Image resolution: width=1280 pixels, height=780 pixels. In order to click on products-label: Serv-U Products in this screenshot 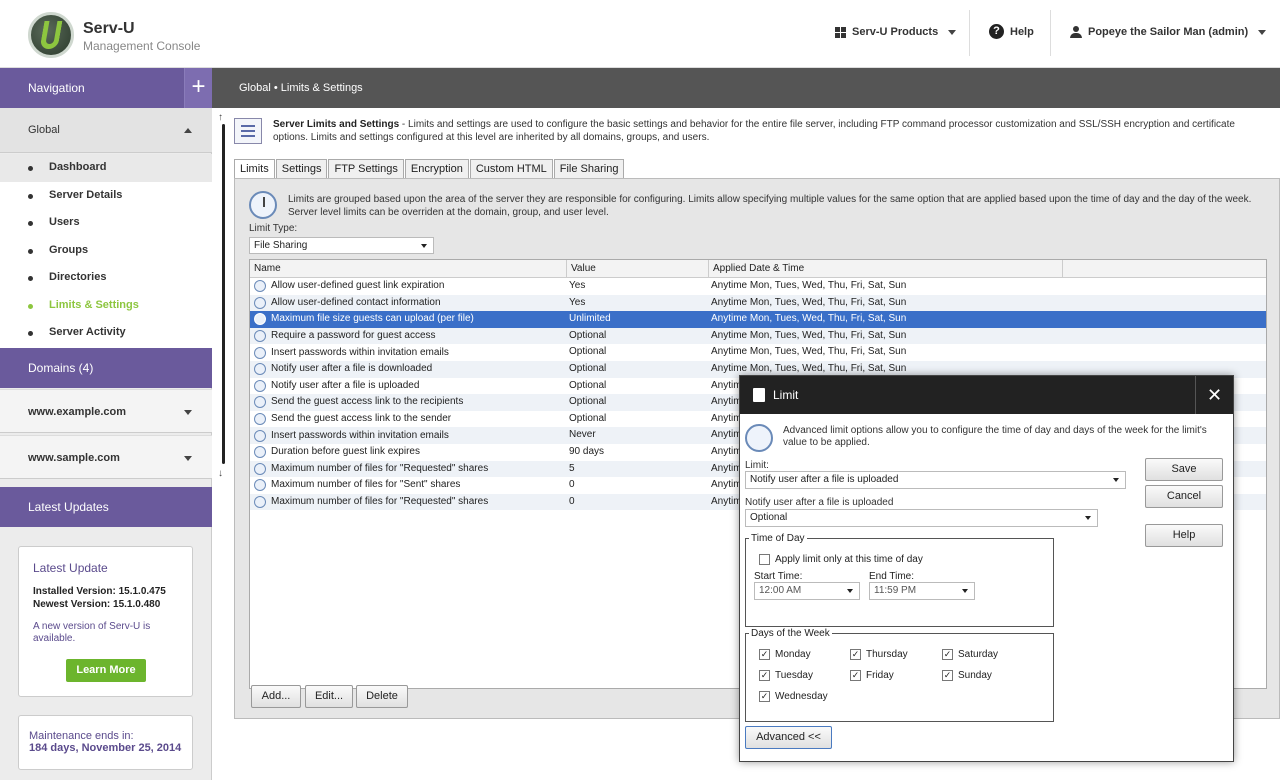, I will do `click(895, 32)`.